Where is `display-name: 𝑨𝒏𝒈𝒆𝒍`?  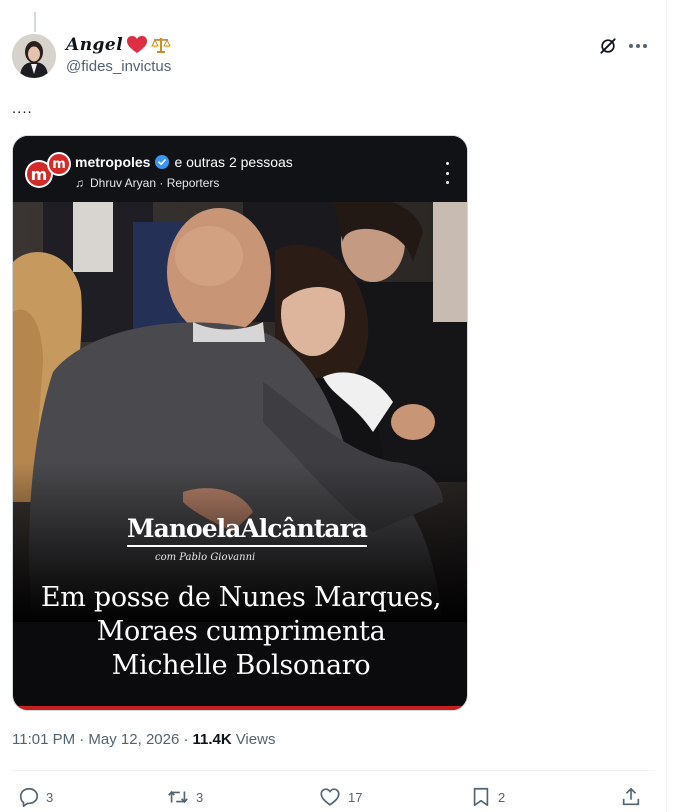 display-name: 𝑨𝒏𝒈𝒆𝒍 is located at coordinates (94, 45).